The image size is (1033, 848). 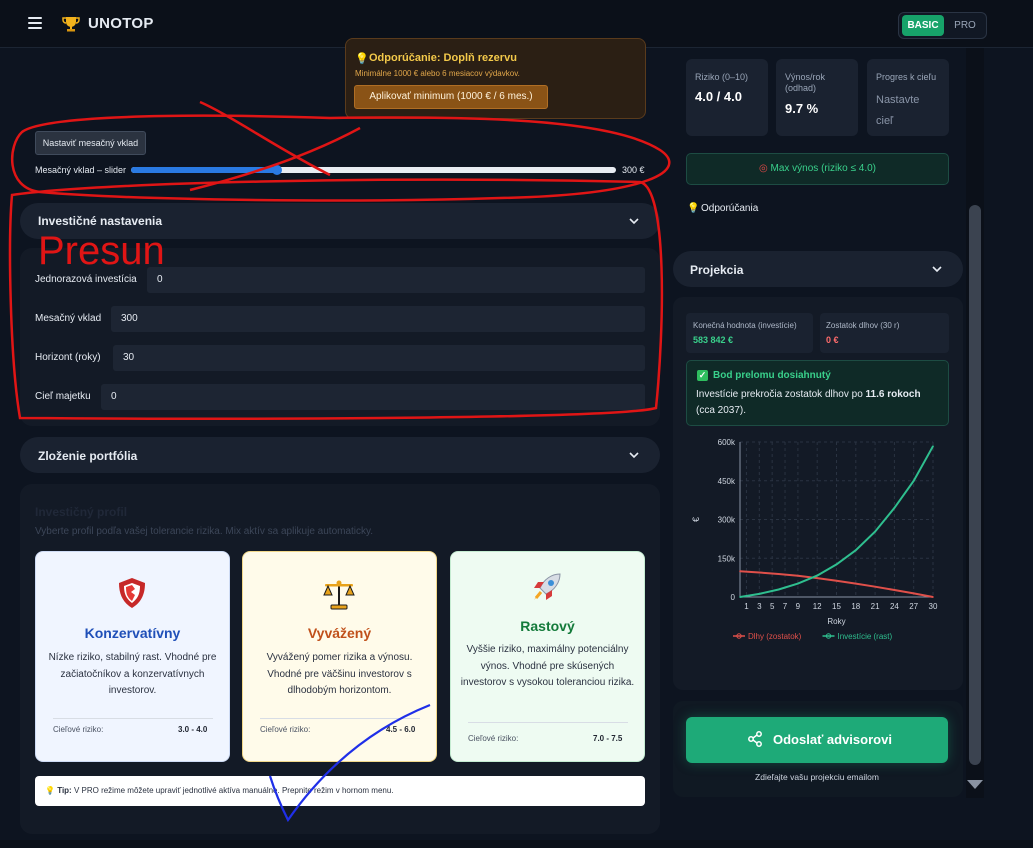 I want to click on investment-settings-title: Investičné nastavenia, so click(x=100, y=221).